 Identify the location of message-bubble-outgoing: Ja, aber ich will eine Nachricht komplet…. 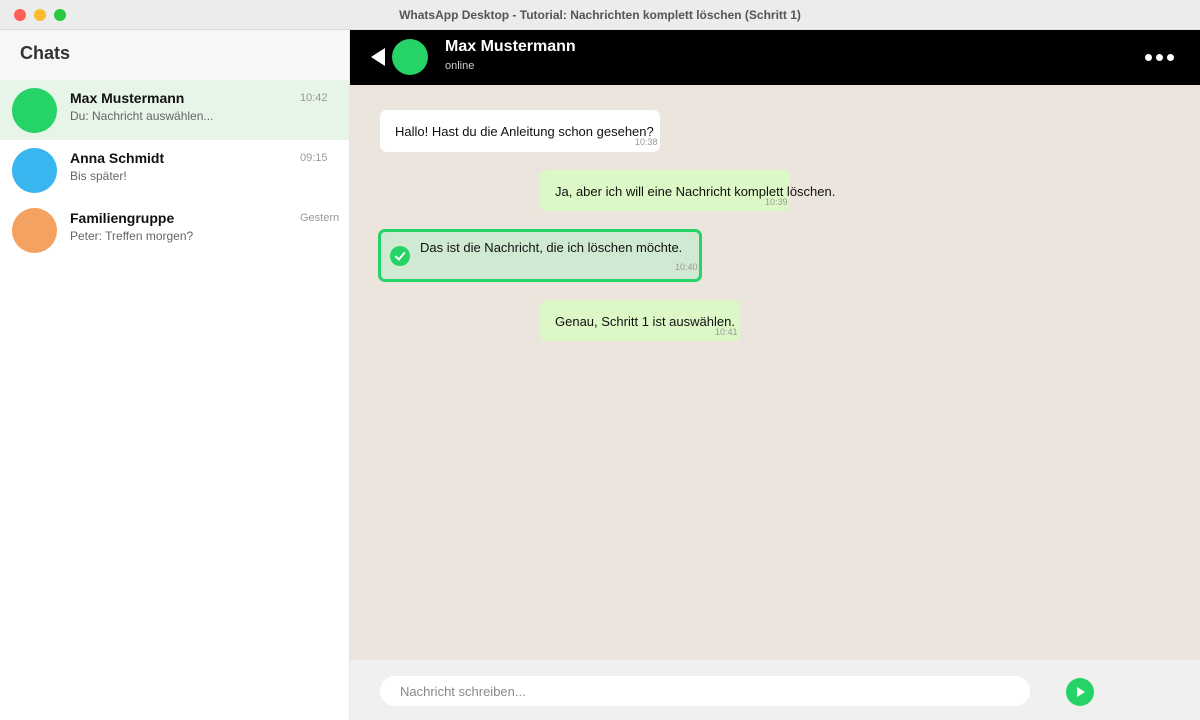
(687, 190).